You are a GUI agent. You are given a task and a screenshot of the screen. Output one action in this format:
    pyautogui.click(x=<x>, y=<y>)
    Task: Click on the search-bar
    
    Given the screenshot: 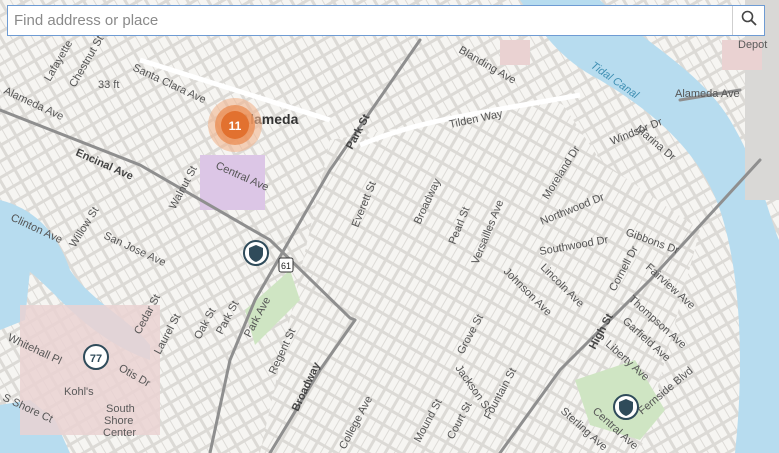 What is the action you would take?
    pyautogui.click(x=386, y=20)
    